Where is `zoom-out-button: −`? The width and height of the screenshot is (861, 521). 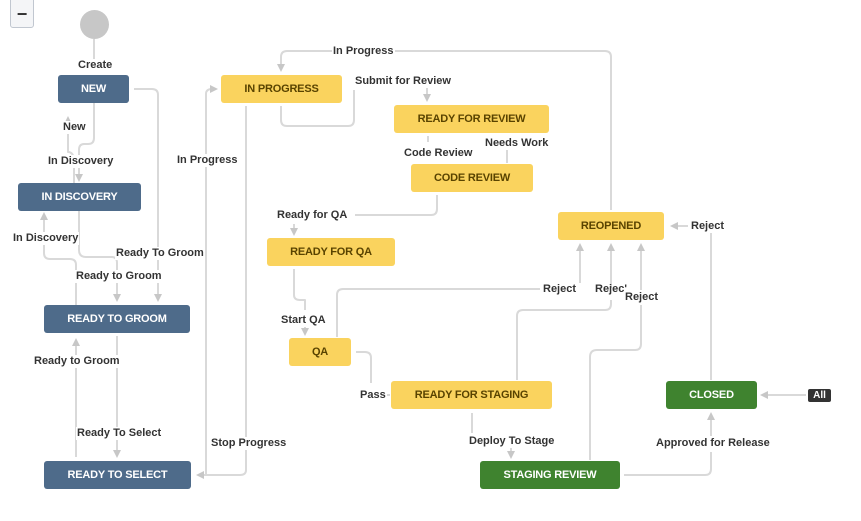
zoom-out-button: − is located at coordinates (22, 14).